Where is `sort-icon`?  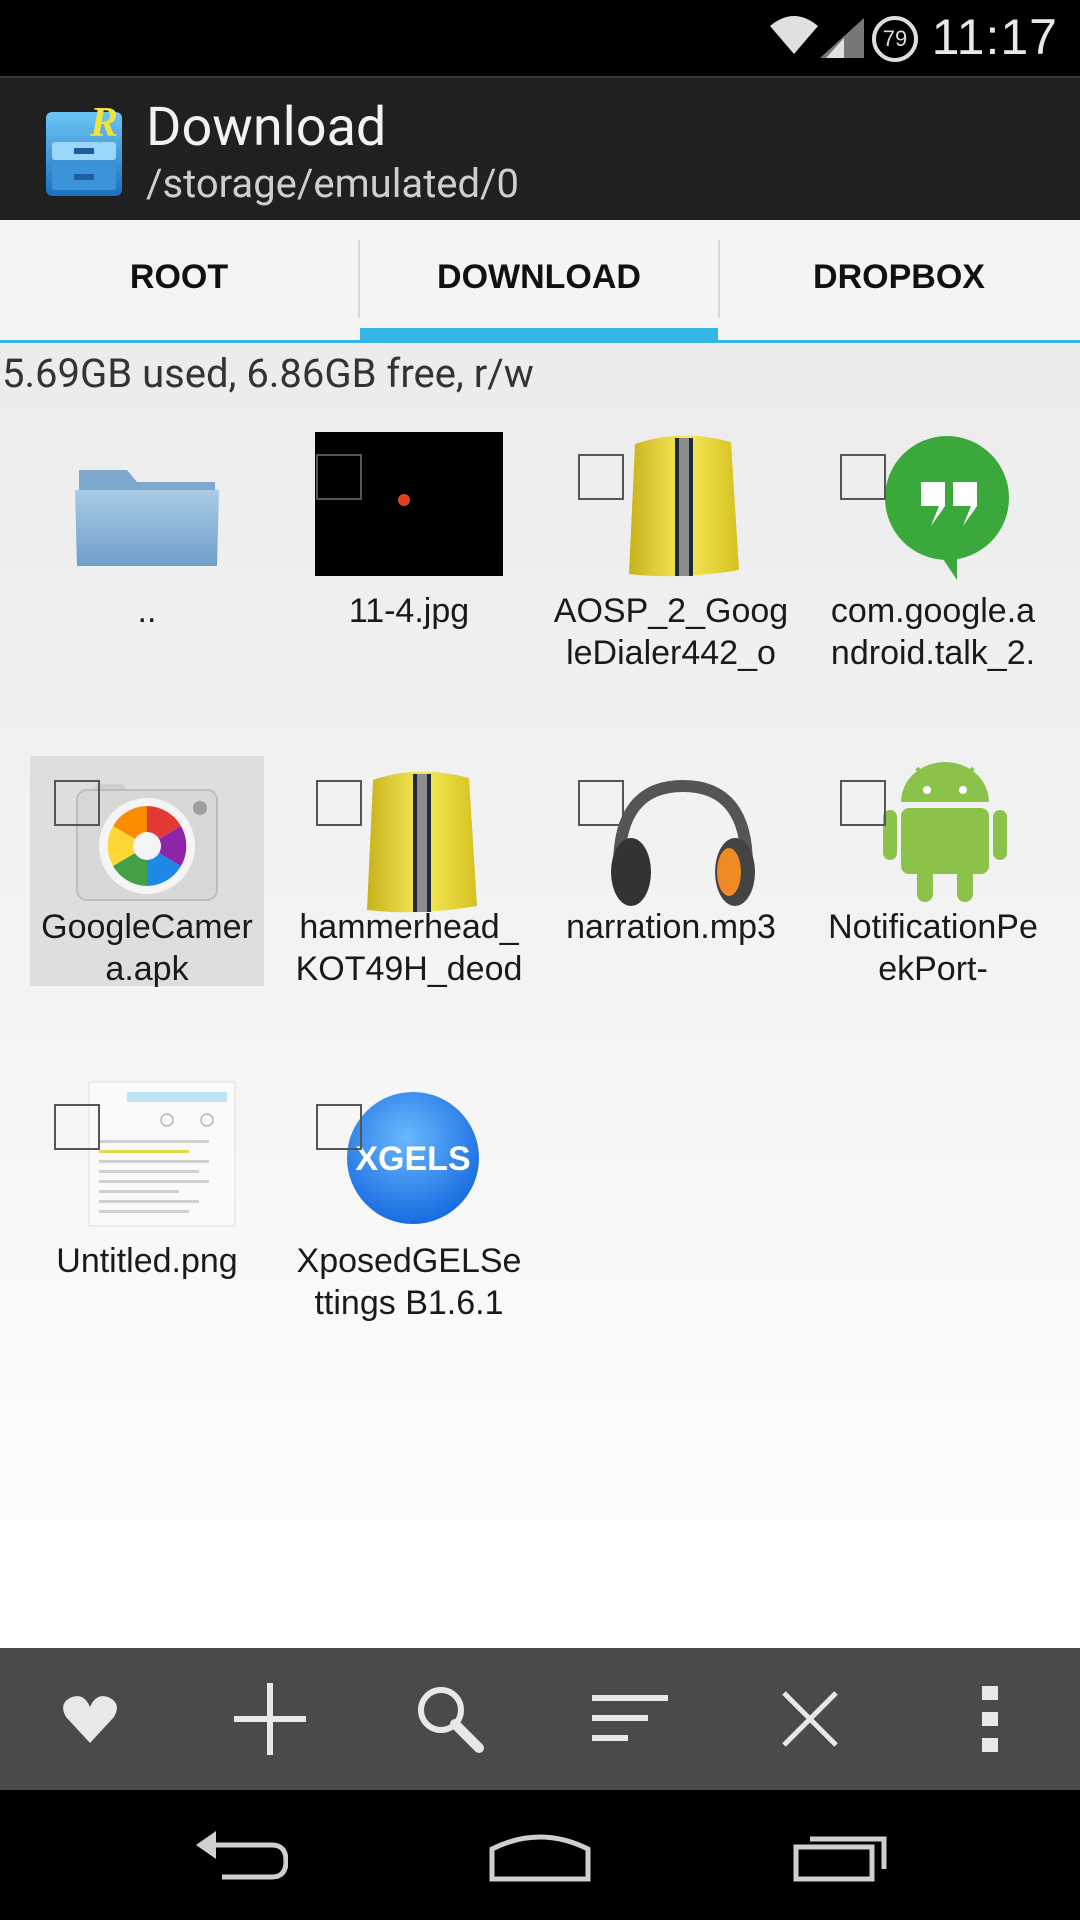
sort-icon is located at coordinates (630, 1718).